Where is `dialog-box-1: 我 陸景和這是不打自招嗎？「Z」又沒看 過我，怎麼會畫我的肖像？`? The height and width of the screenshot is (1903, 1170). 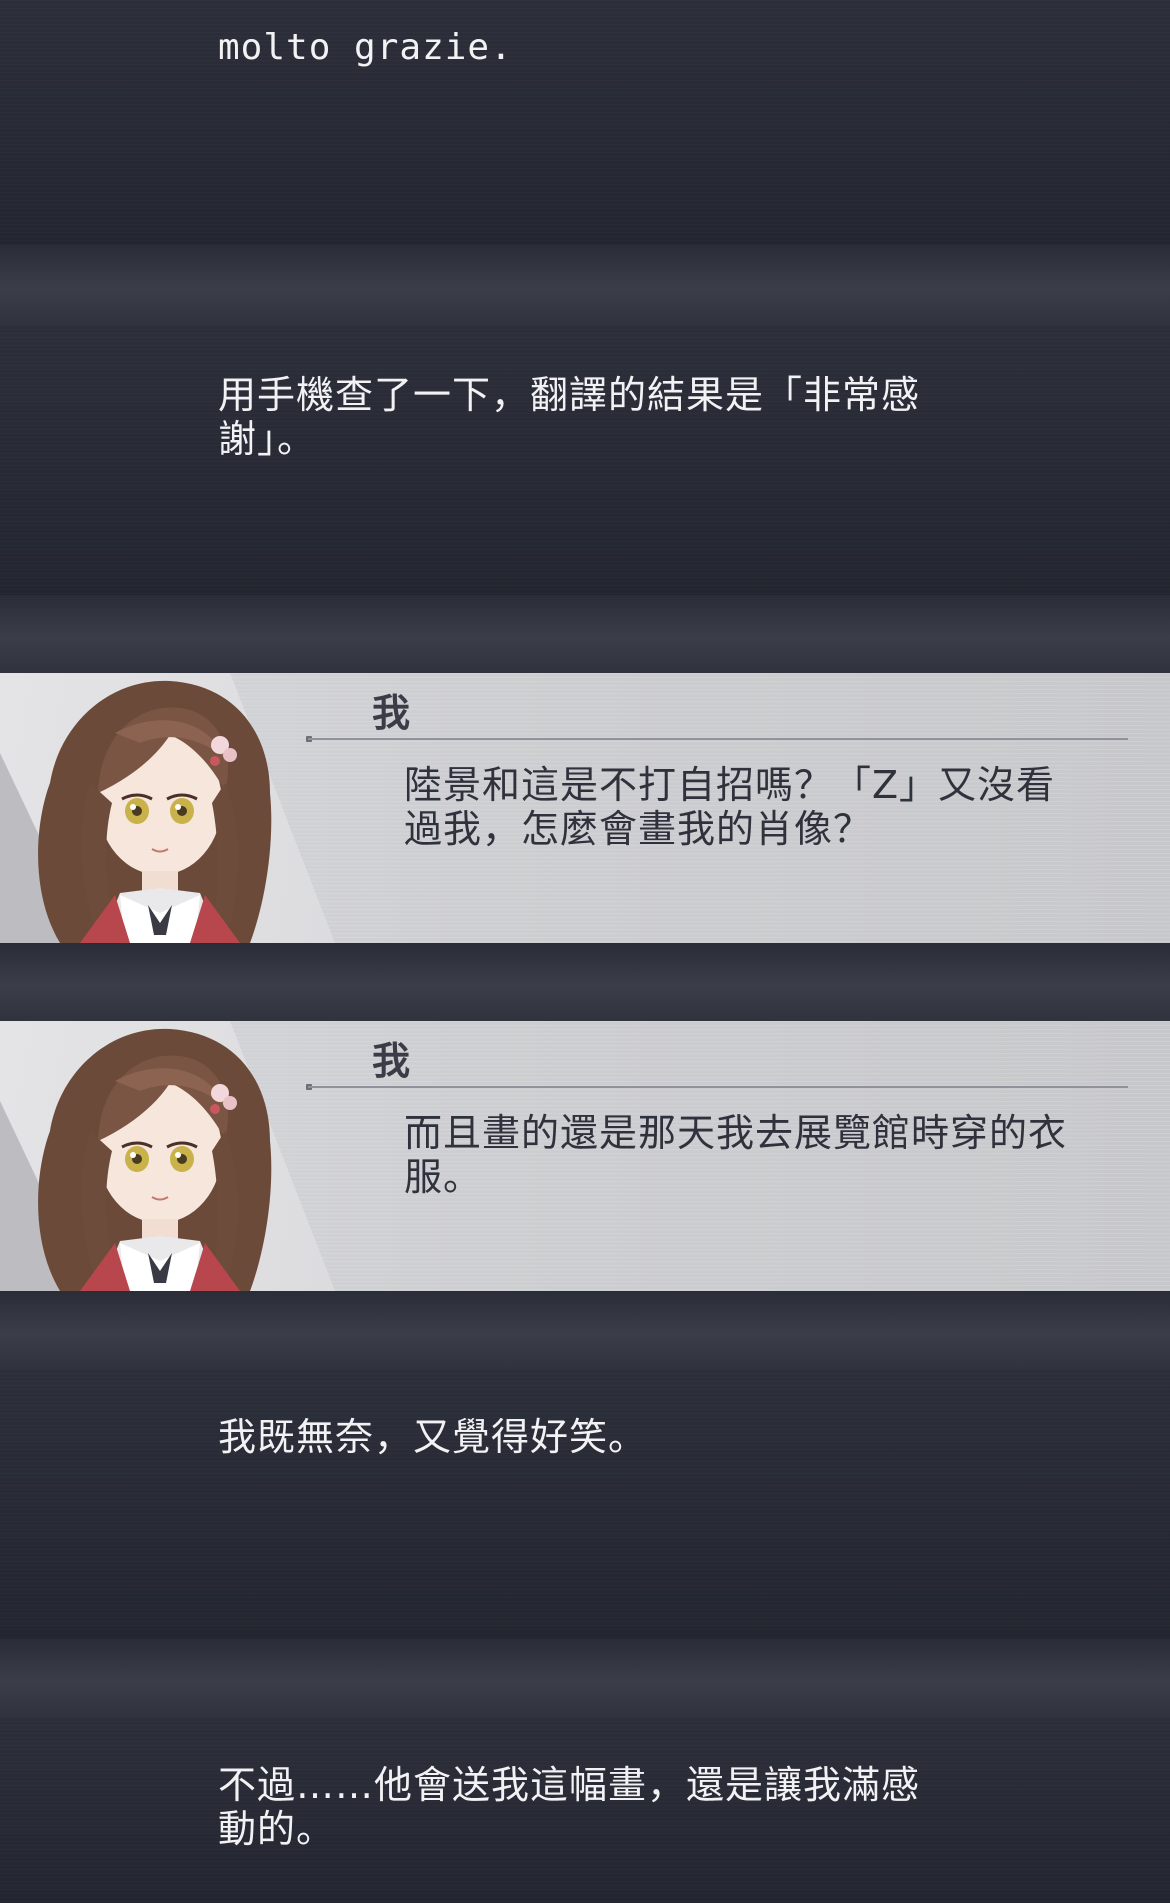 dialog-box-1: 我 陸景和這是不打自招嗎？「Z」又沒看 過我，怎麼會畫我的肖像？ is located at coordinates (585, 808).